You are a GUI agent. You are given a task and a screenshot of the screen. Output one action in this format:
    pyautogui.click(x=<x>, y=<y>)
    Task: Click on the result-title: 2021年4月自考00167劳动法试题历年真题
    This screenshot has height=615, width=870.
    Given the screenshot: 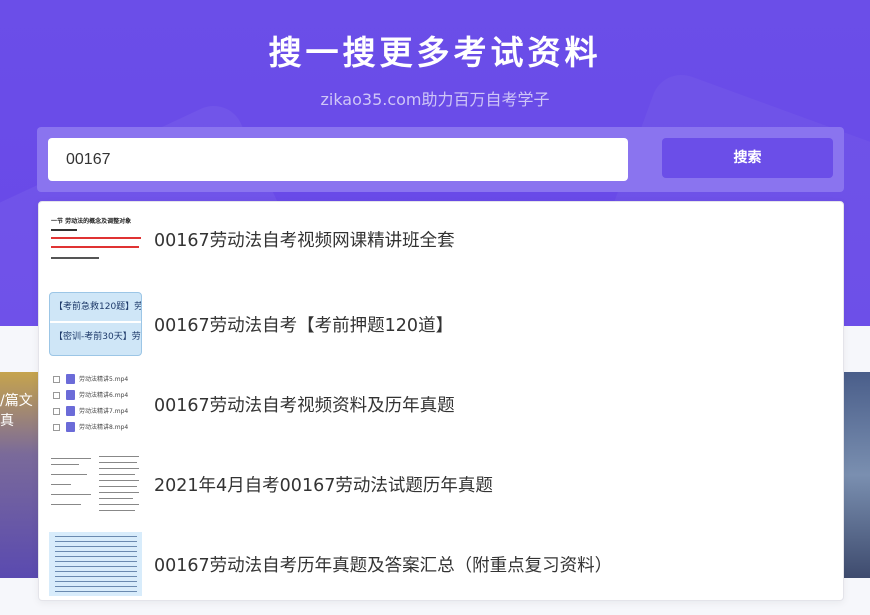 What is the action you would take?
    pyautogui.click(x=323, y=484)
    